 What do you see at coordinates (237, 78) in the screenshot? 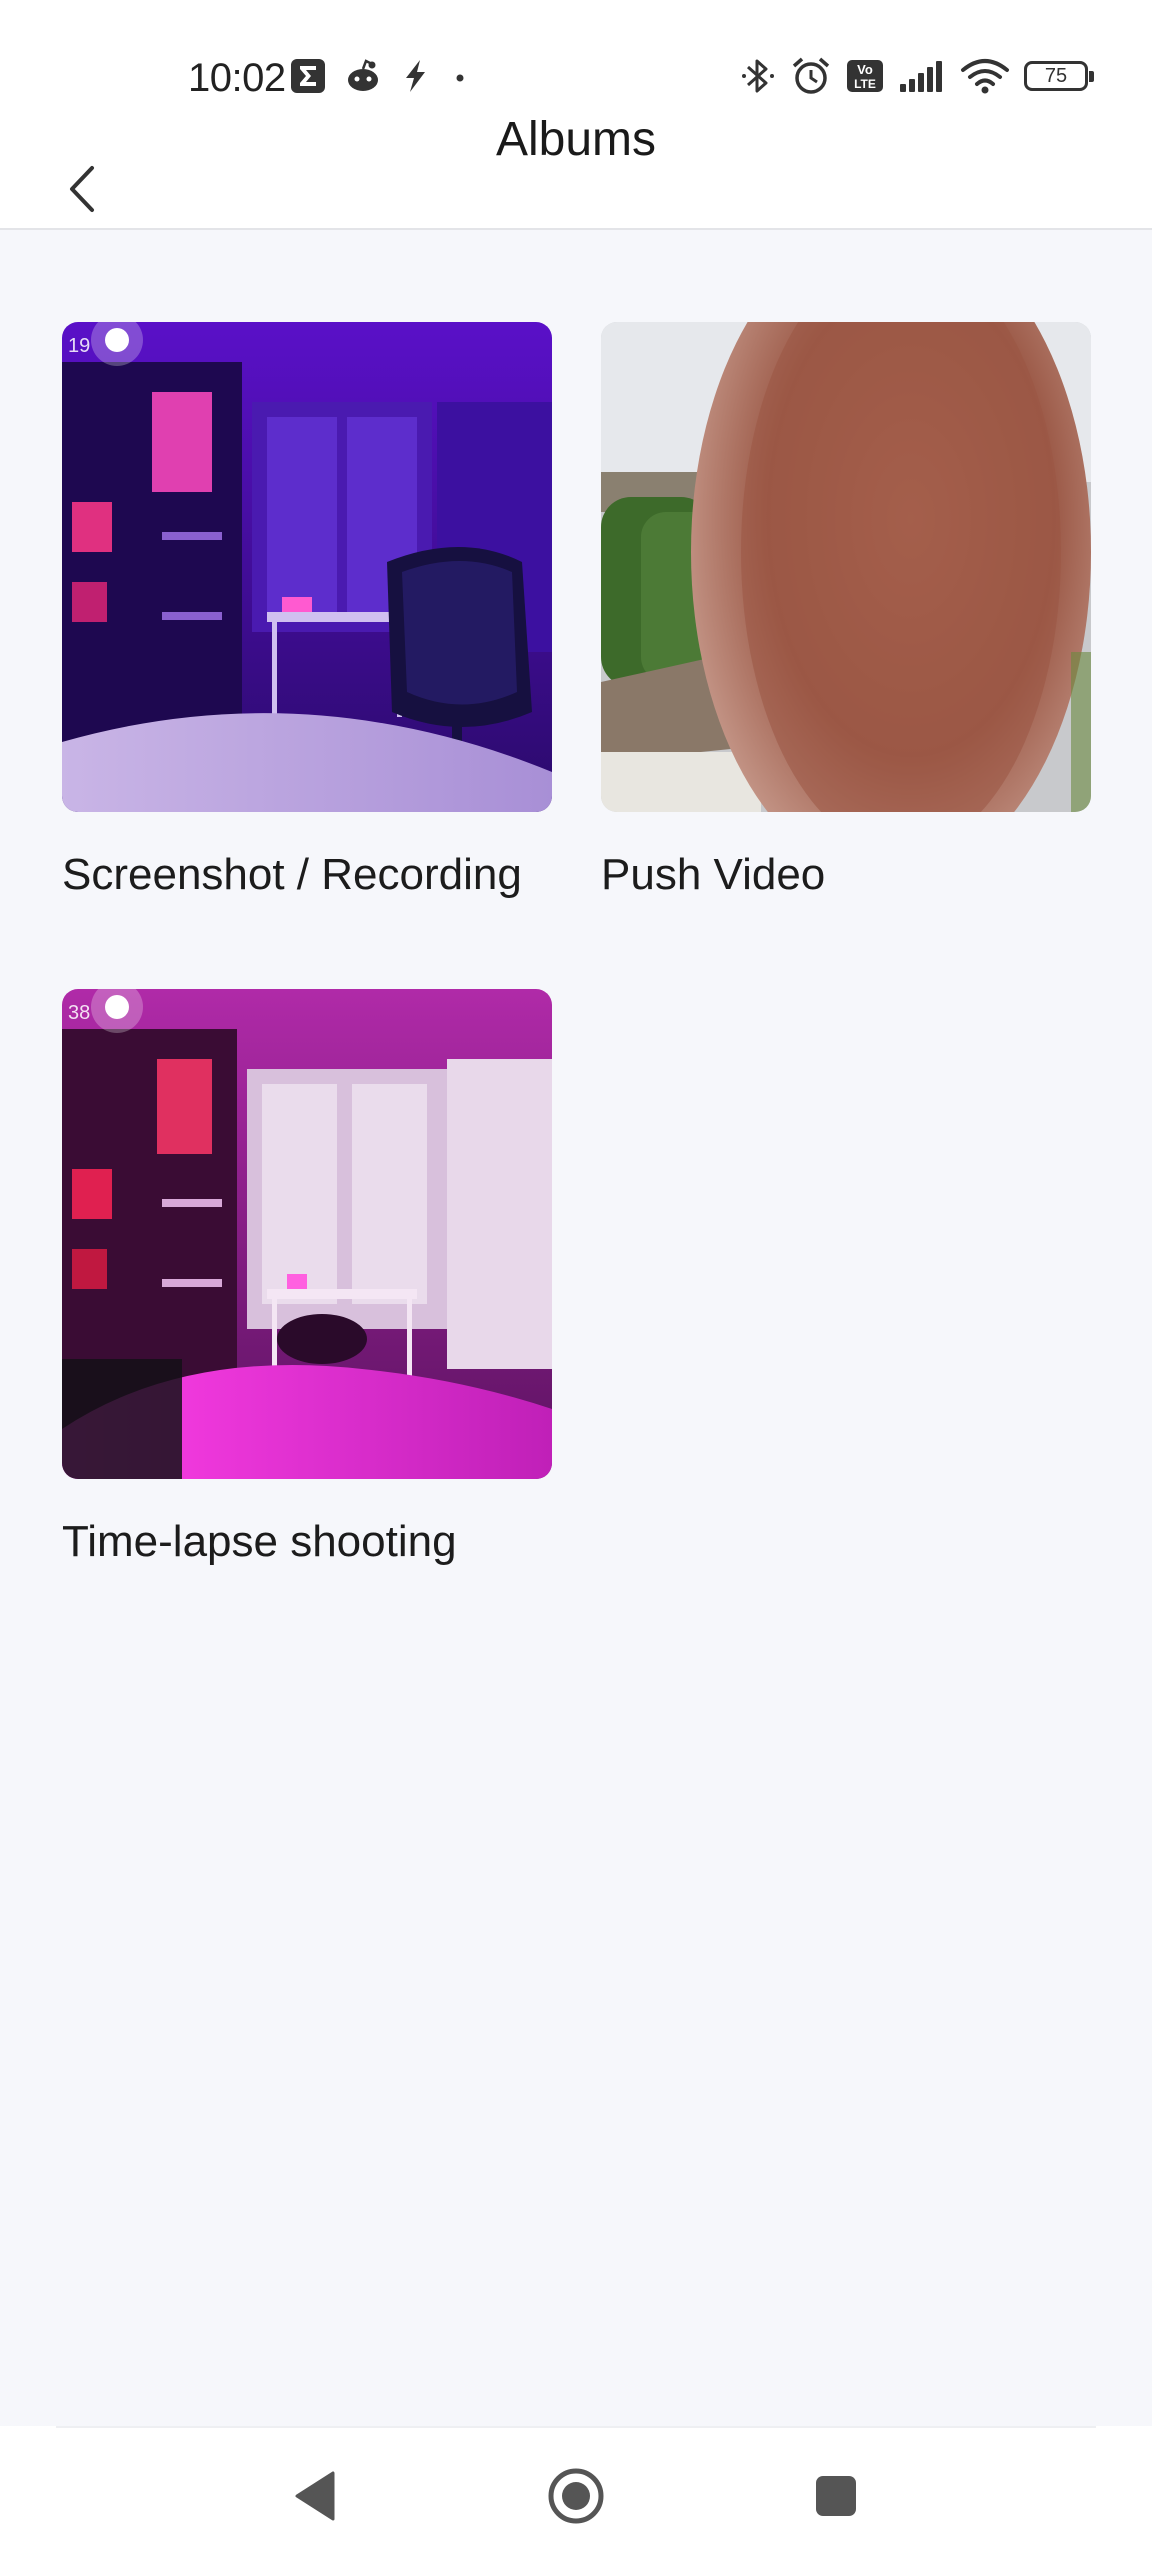
I see `status-time: 10:02` at bounding box center [237, 78].